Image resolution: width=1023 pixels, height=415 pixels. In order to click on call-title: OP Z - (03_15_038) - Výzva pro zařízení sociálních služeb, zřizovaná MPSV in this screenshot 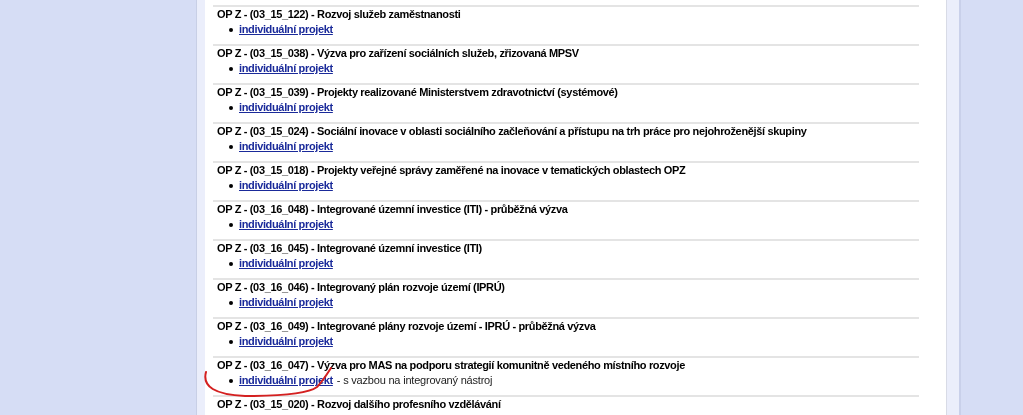, I will do `click(398, 53)`.